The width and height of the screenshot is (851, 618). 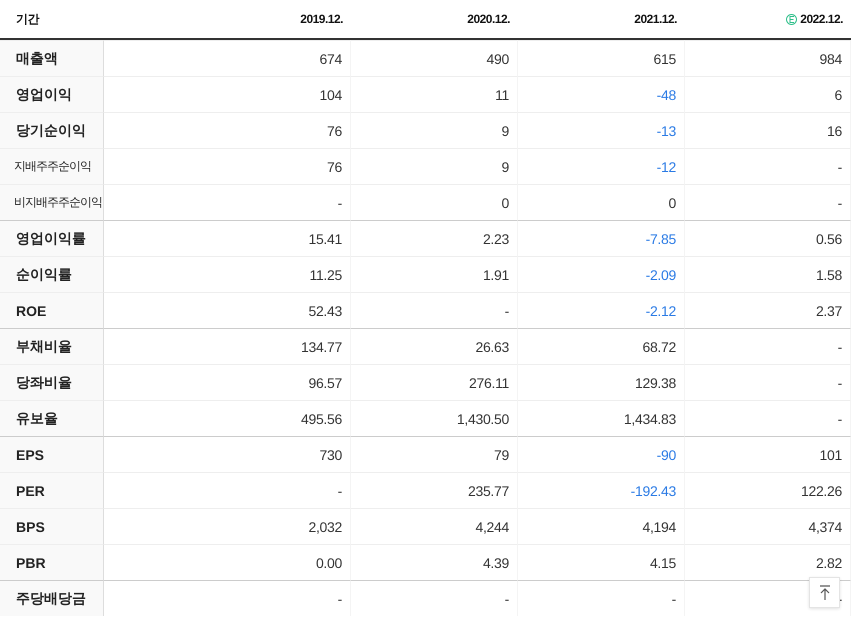 I want to click on arrow-up-icon, so click(x=824, y=592).